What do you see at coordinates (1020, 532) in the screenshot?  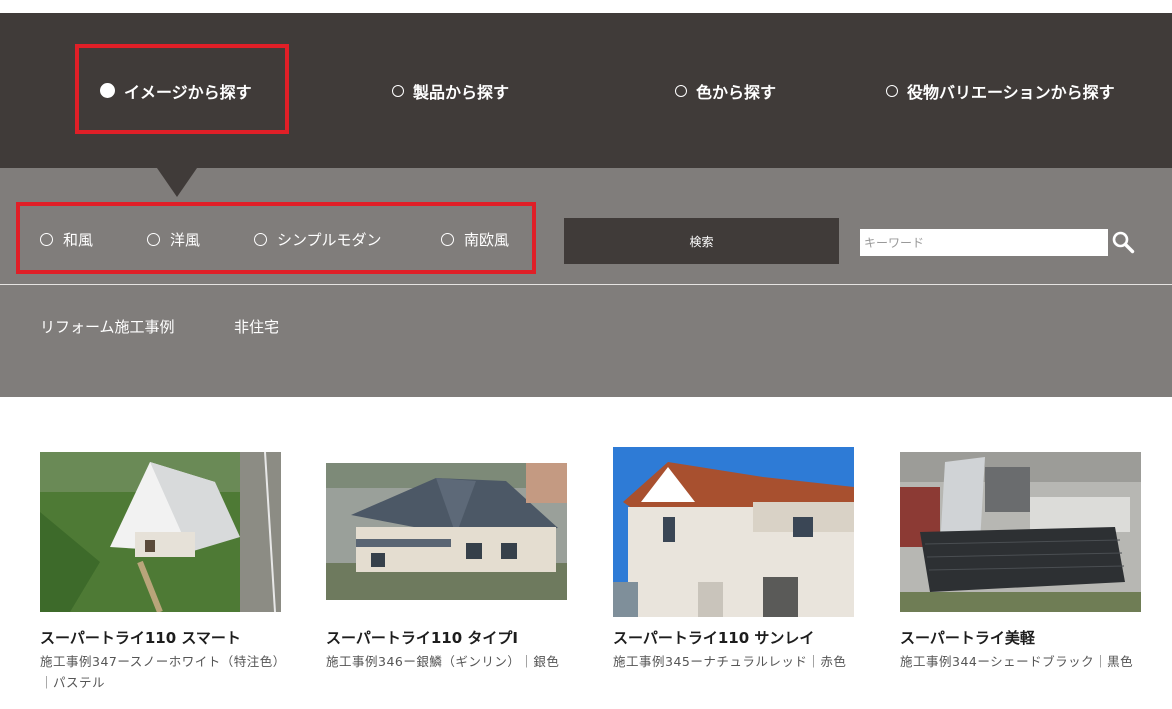 I see `case-photo-black-roof-building` at bounding box center [1020, 532].